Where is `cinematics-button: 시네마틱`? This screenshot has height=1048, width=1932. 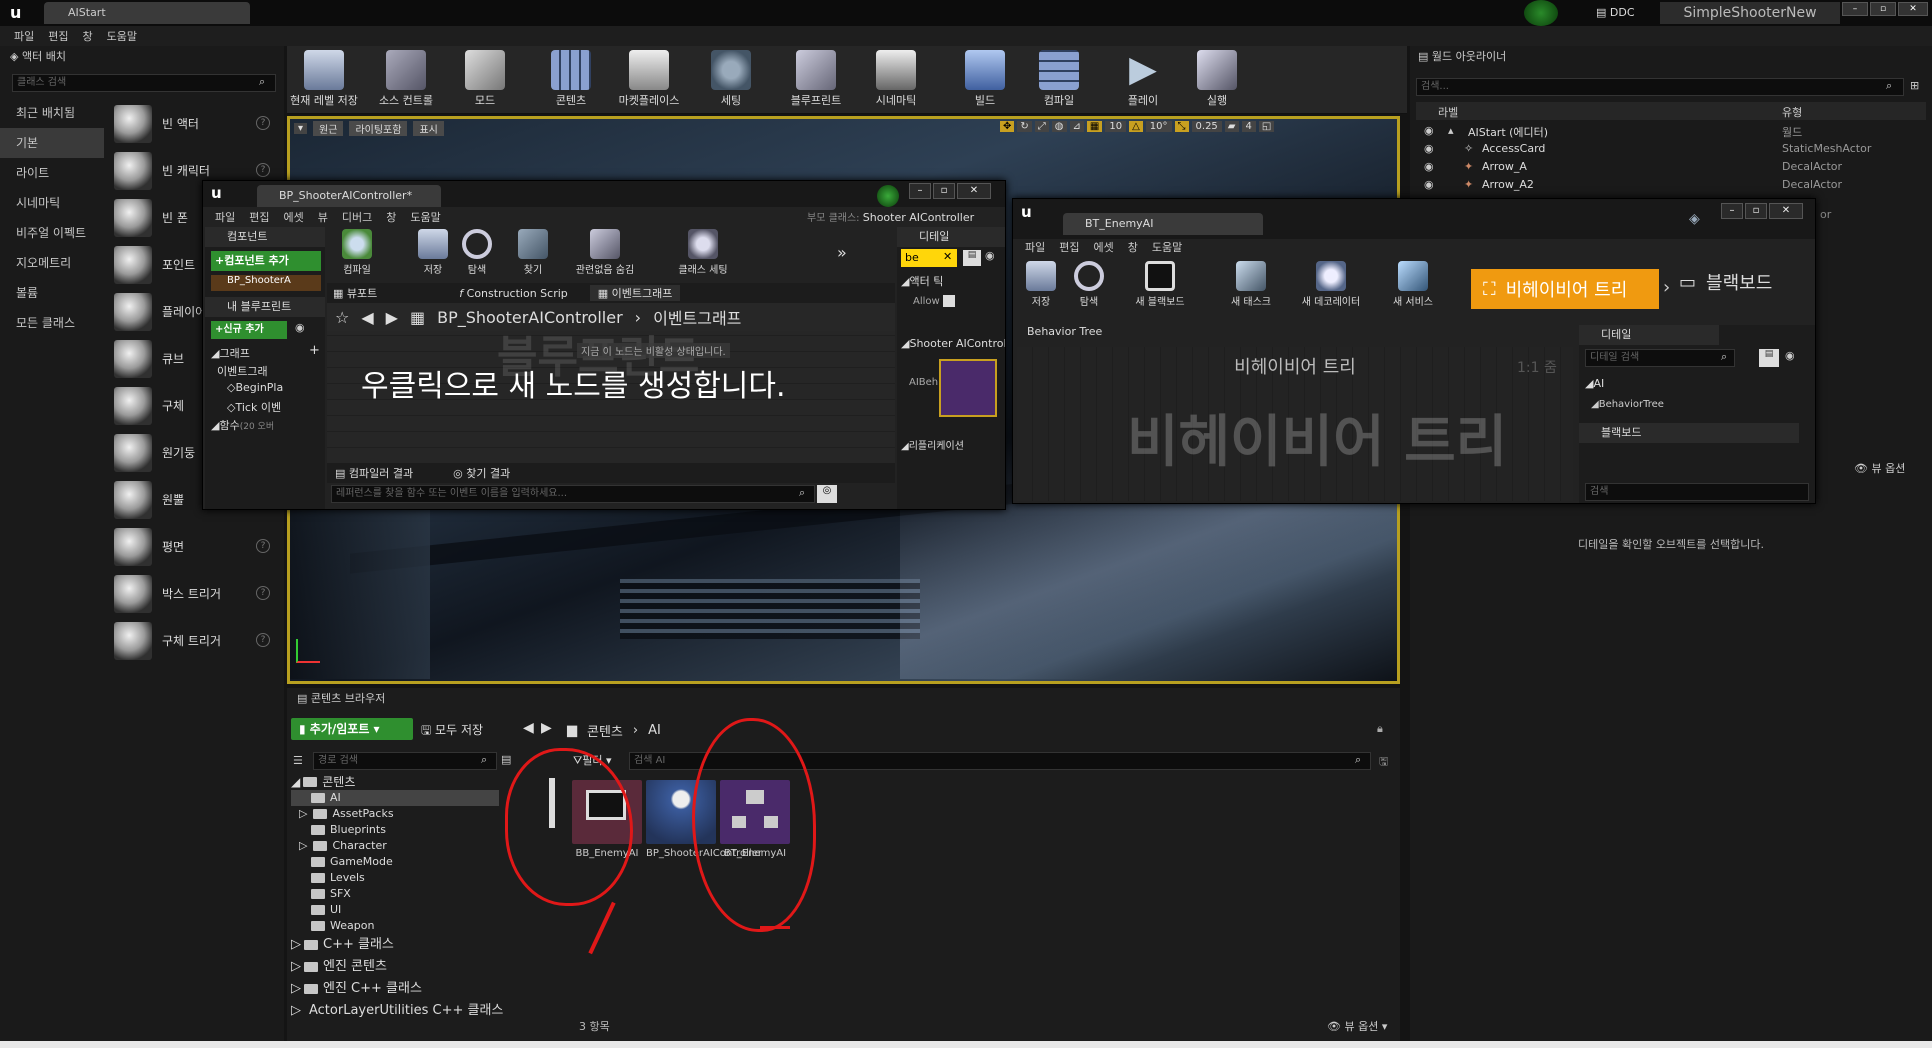
cinematics-button: 시네마틱 is located at coordinates (896, 79).